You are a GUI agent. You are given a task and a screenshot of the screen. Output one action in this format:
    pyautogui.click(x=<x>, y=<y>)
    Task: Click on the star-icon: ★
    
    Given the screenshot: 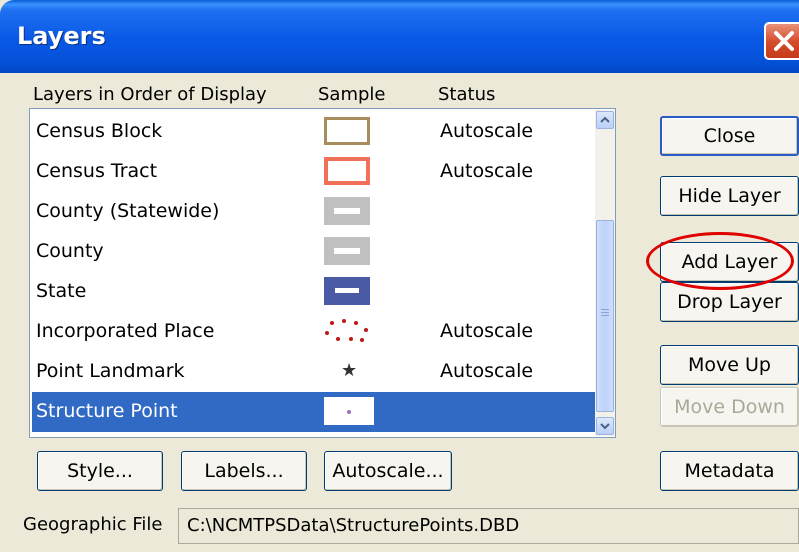 What is the action you would take?
    pyautogui.click(x=349, y=371)
    